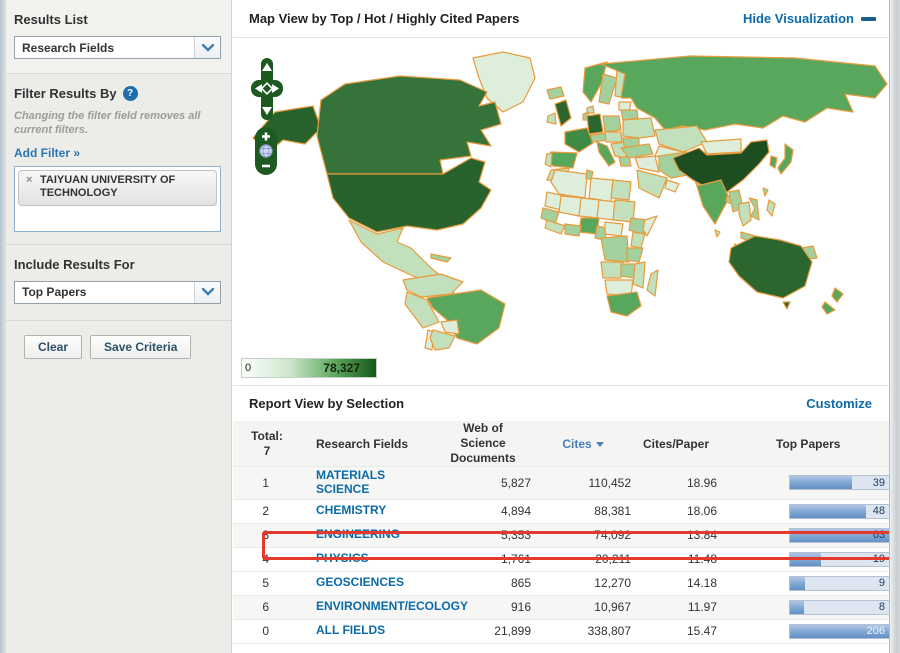 This screenshot has width=900, height=653. I want to click on country-india, so click(713, 202).